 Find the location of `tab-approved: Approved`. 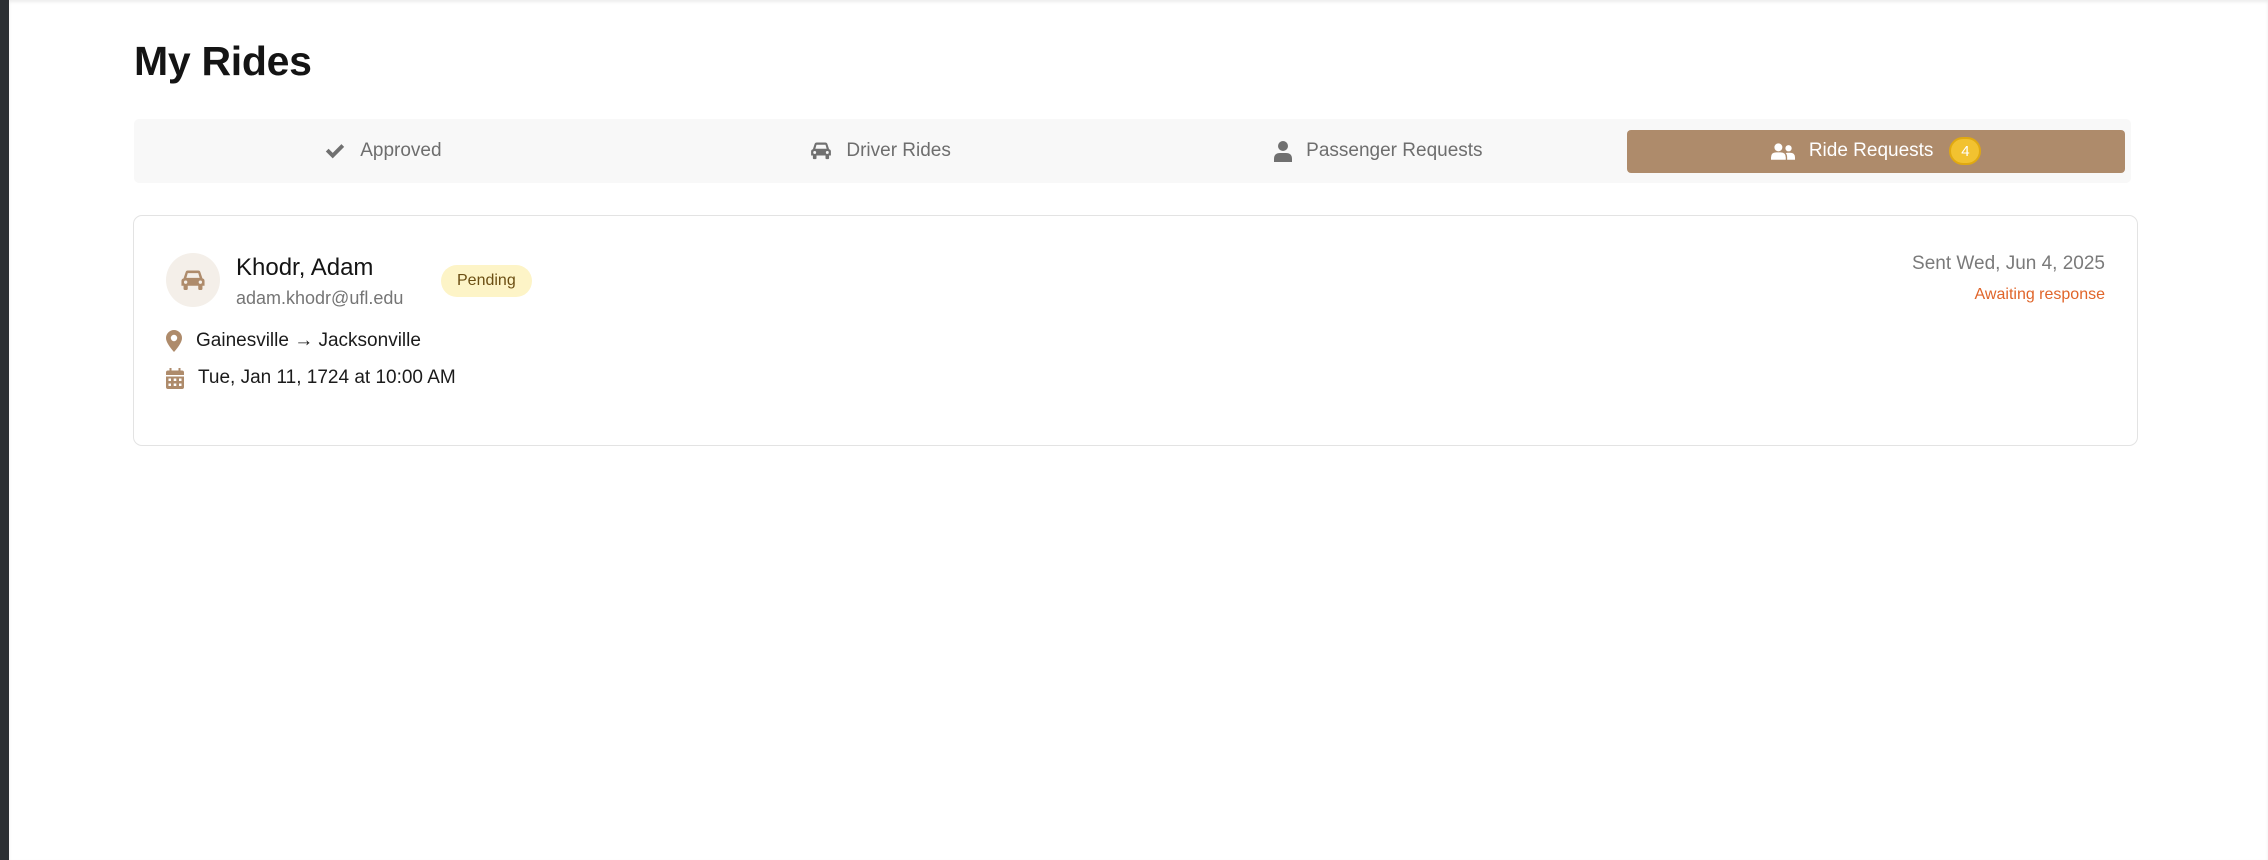

tab-approved: Approved is located at coordinates (383, 151).